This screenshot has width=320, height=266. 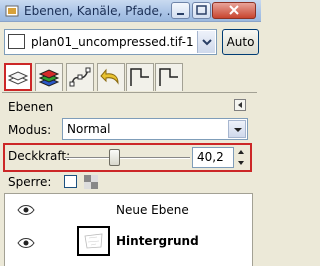 I want to click on gimp-app-icon, so click(x=12, y=11).